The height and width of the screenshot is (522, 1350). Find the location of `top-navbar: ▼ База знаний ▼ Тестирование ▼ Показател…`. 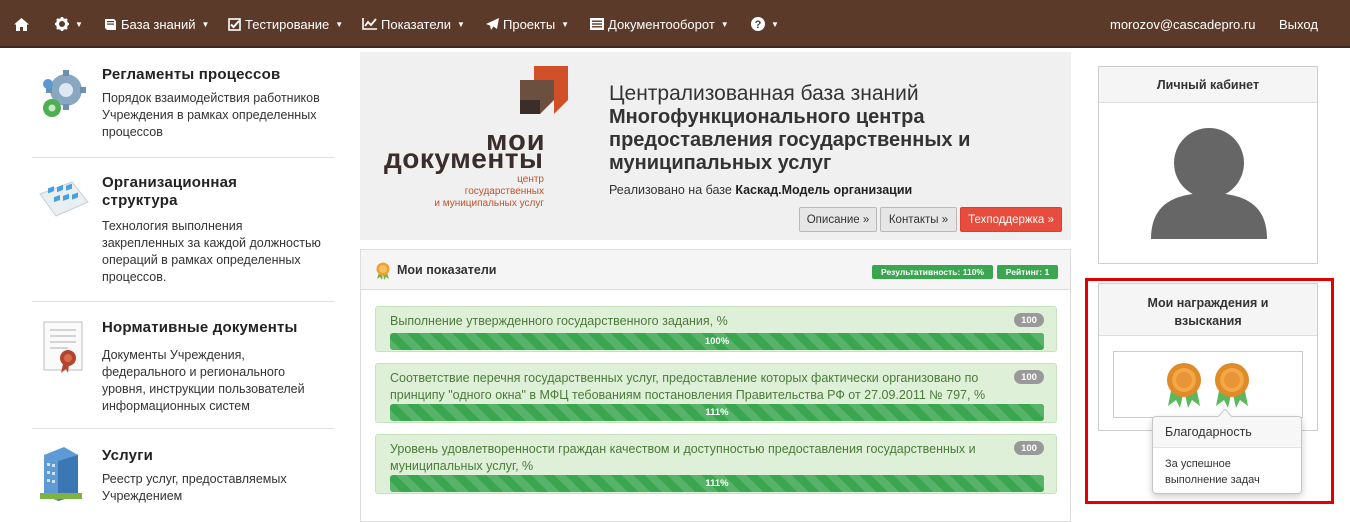

top-navbar: ▼ База знаний ▼ Тестирование ▼ Показател… is located at coordinates (675, 24).